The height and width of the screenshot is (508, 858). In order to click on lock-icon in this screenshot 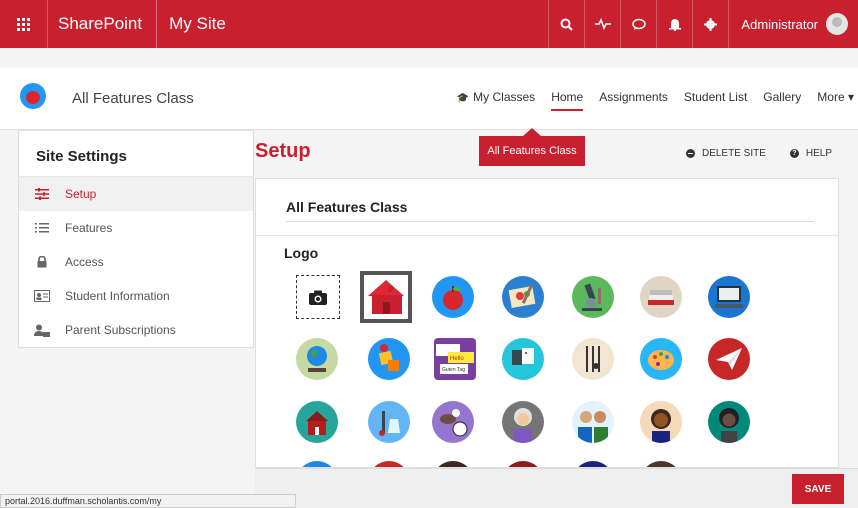, I will do `click(42, 262)`.